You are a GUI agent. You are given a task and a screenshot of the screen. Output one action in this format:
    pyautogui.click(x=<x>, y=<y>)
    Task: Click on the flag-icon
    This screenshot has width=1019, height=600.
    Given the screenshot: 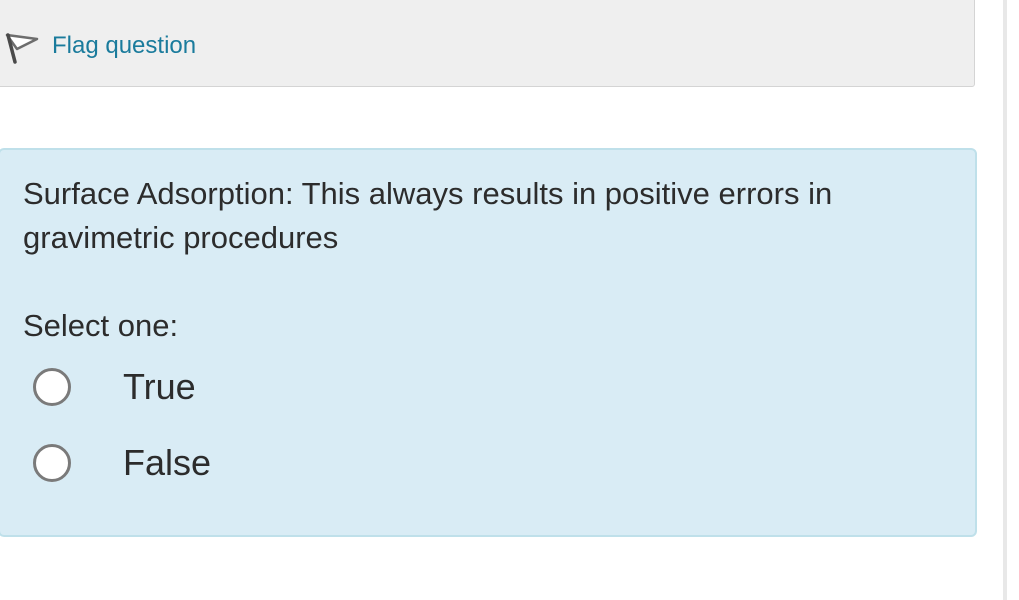 What is the action you would take?
    pyautogui.click(x=21, y=47)
    